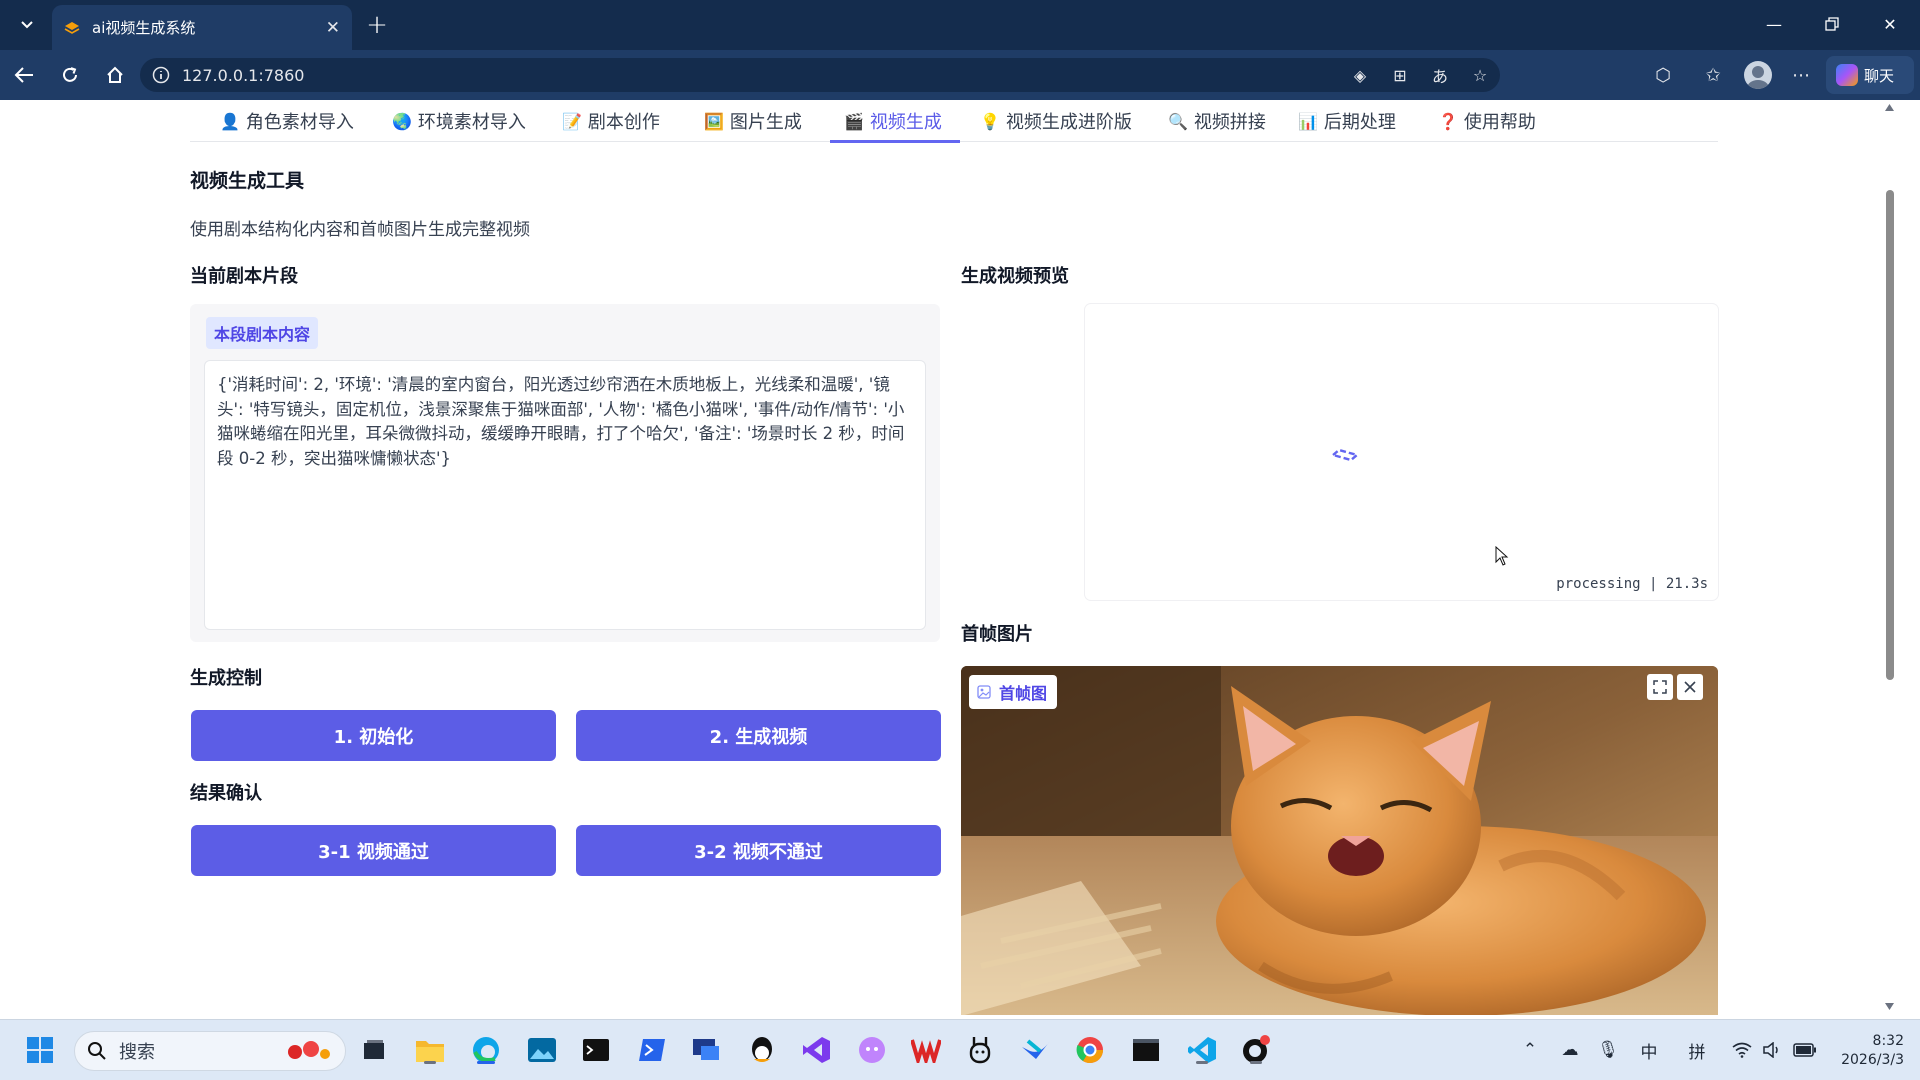 The width and height of the screenshot is (1920, 1080). I want to click on chevron-down-icon, so click(27, 25).